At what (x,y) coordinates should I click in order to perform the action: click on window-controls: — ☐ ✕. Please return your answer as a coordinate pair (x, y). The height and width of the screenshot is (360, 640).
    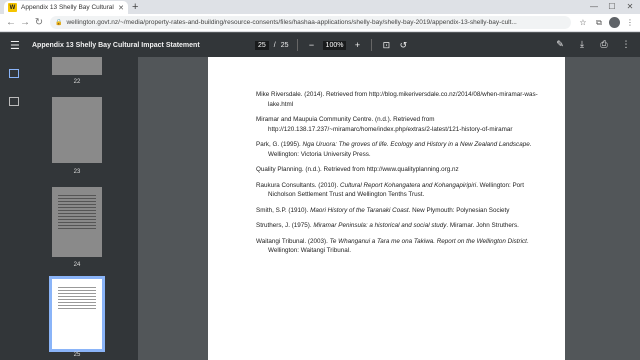
    Looking at the image, I should click on (612, 7).